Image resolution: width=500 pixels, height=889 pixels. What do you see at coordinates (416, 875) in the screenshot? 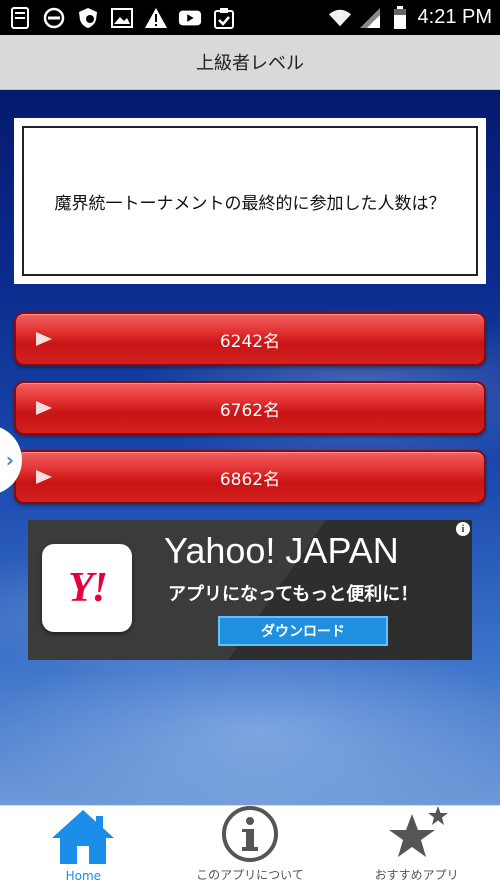
I see `tab-label: おすすめアプリ` at bounding box center [416, 875].